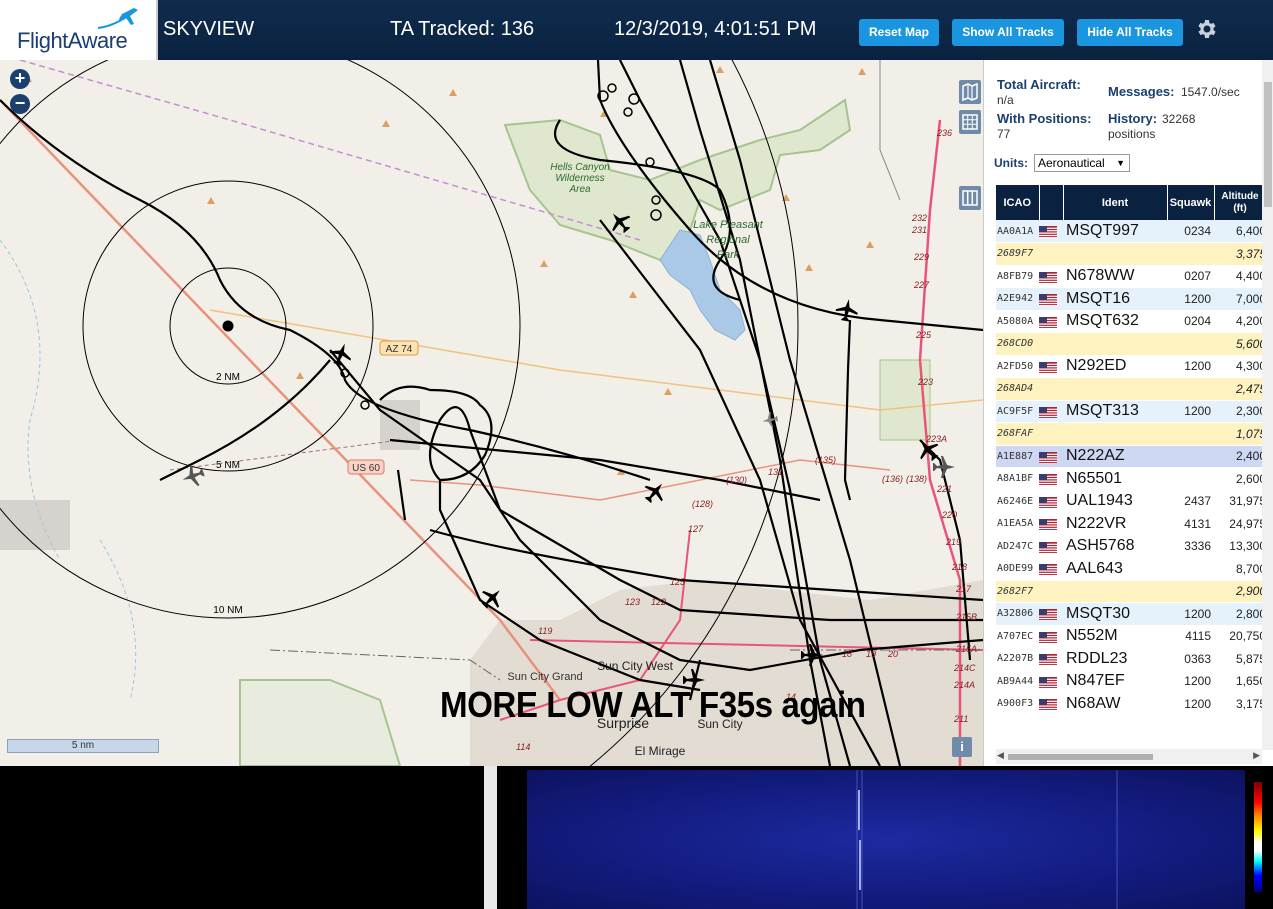  Describe the element at coordinates (949, 515) in the screenshot. I see `svg-text: 220` at that location.